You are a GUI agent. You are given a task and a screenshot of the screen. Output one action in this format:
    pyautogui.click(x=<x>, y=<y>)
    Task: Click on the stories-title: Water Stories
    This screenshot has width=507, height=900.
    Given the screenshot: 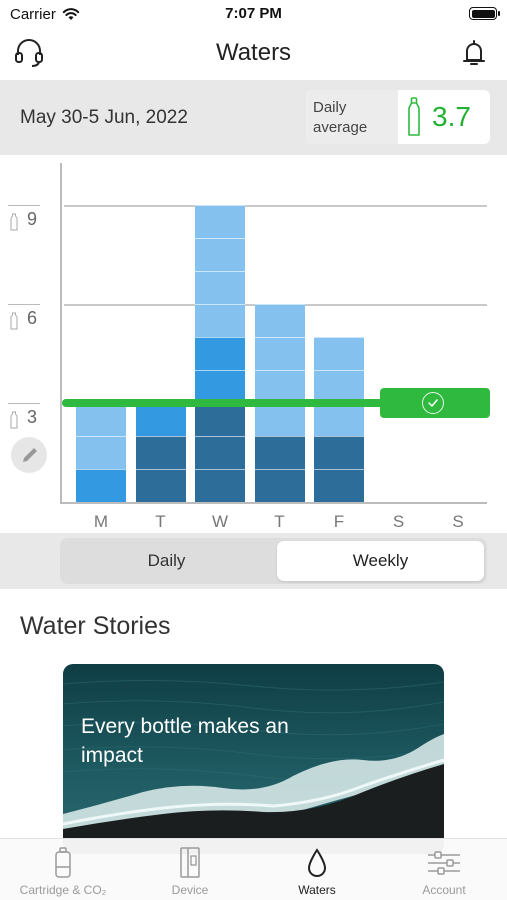 What is the action you would take?
    pyautogui.click(x=95, y=626)
    